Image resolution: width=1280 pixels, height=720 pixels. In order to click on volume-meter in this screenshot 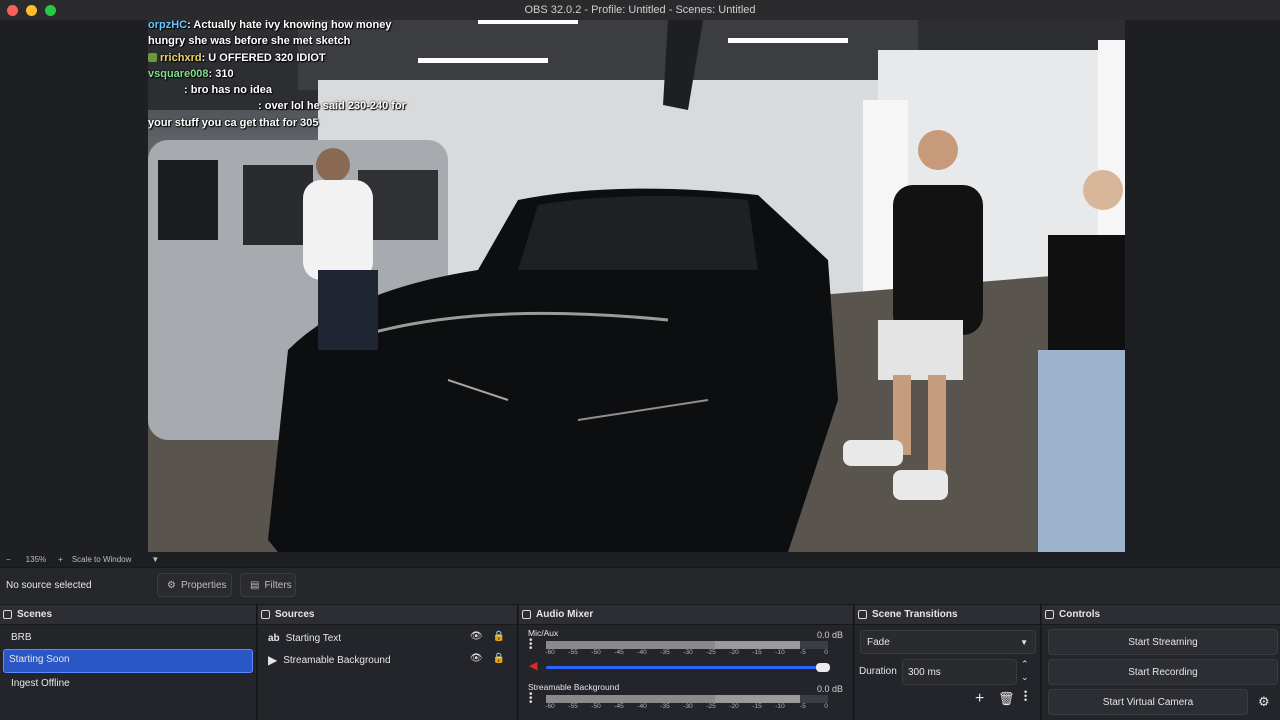, I will do `click(687, 699)`.